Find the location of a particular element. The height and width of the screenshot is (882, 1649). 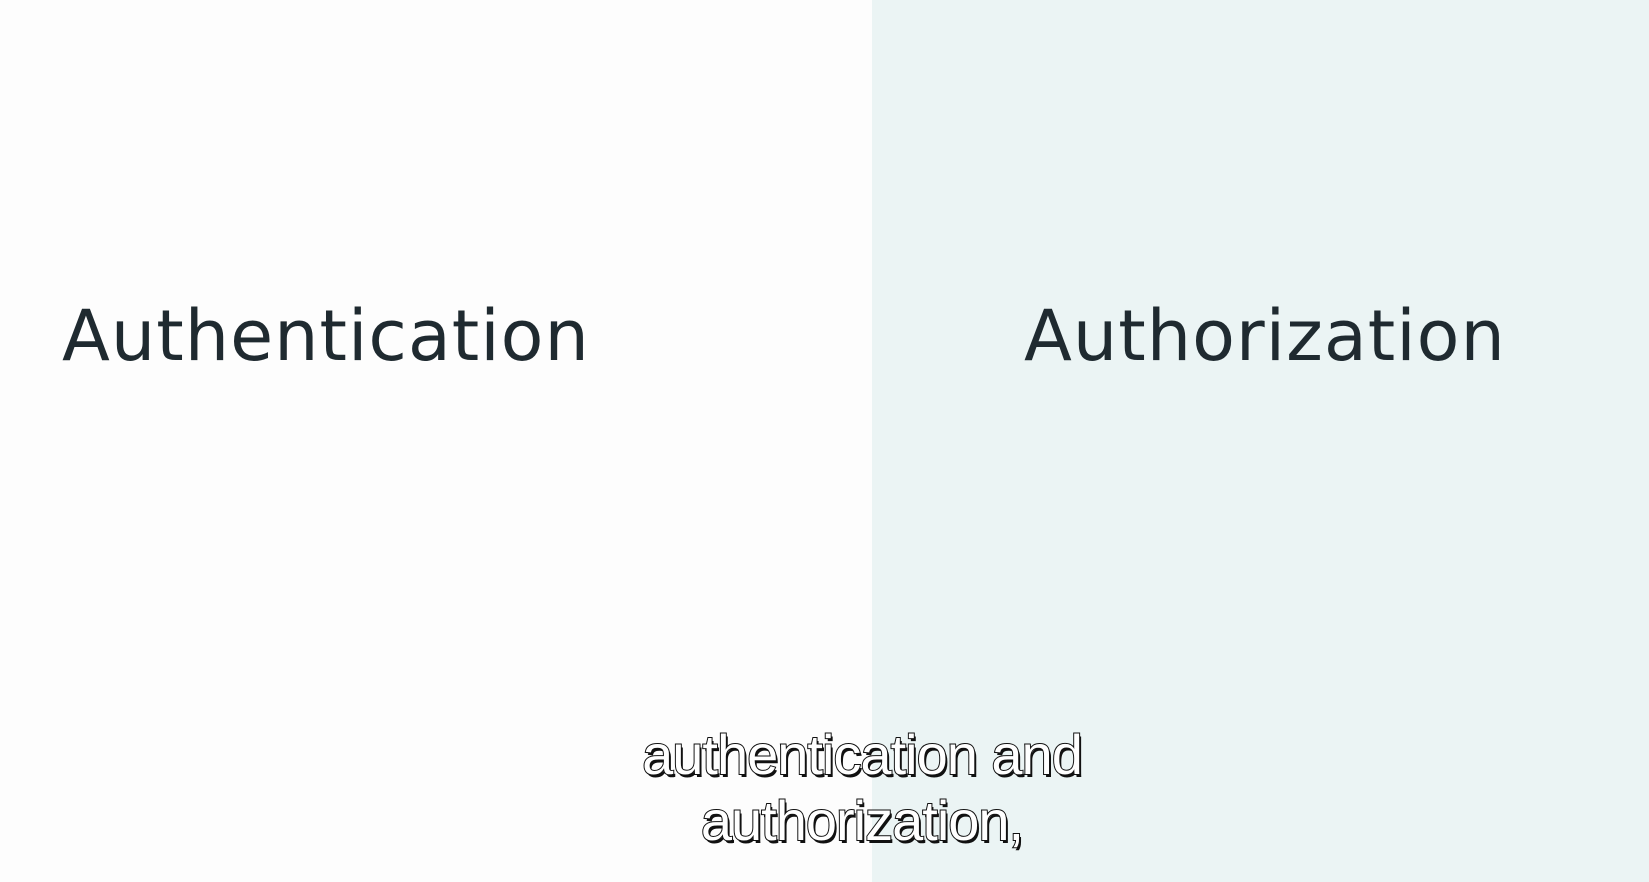

subtitle-line-1: authentication and is located at coordinates (862, 754).